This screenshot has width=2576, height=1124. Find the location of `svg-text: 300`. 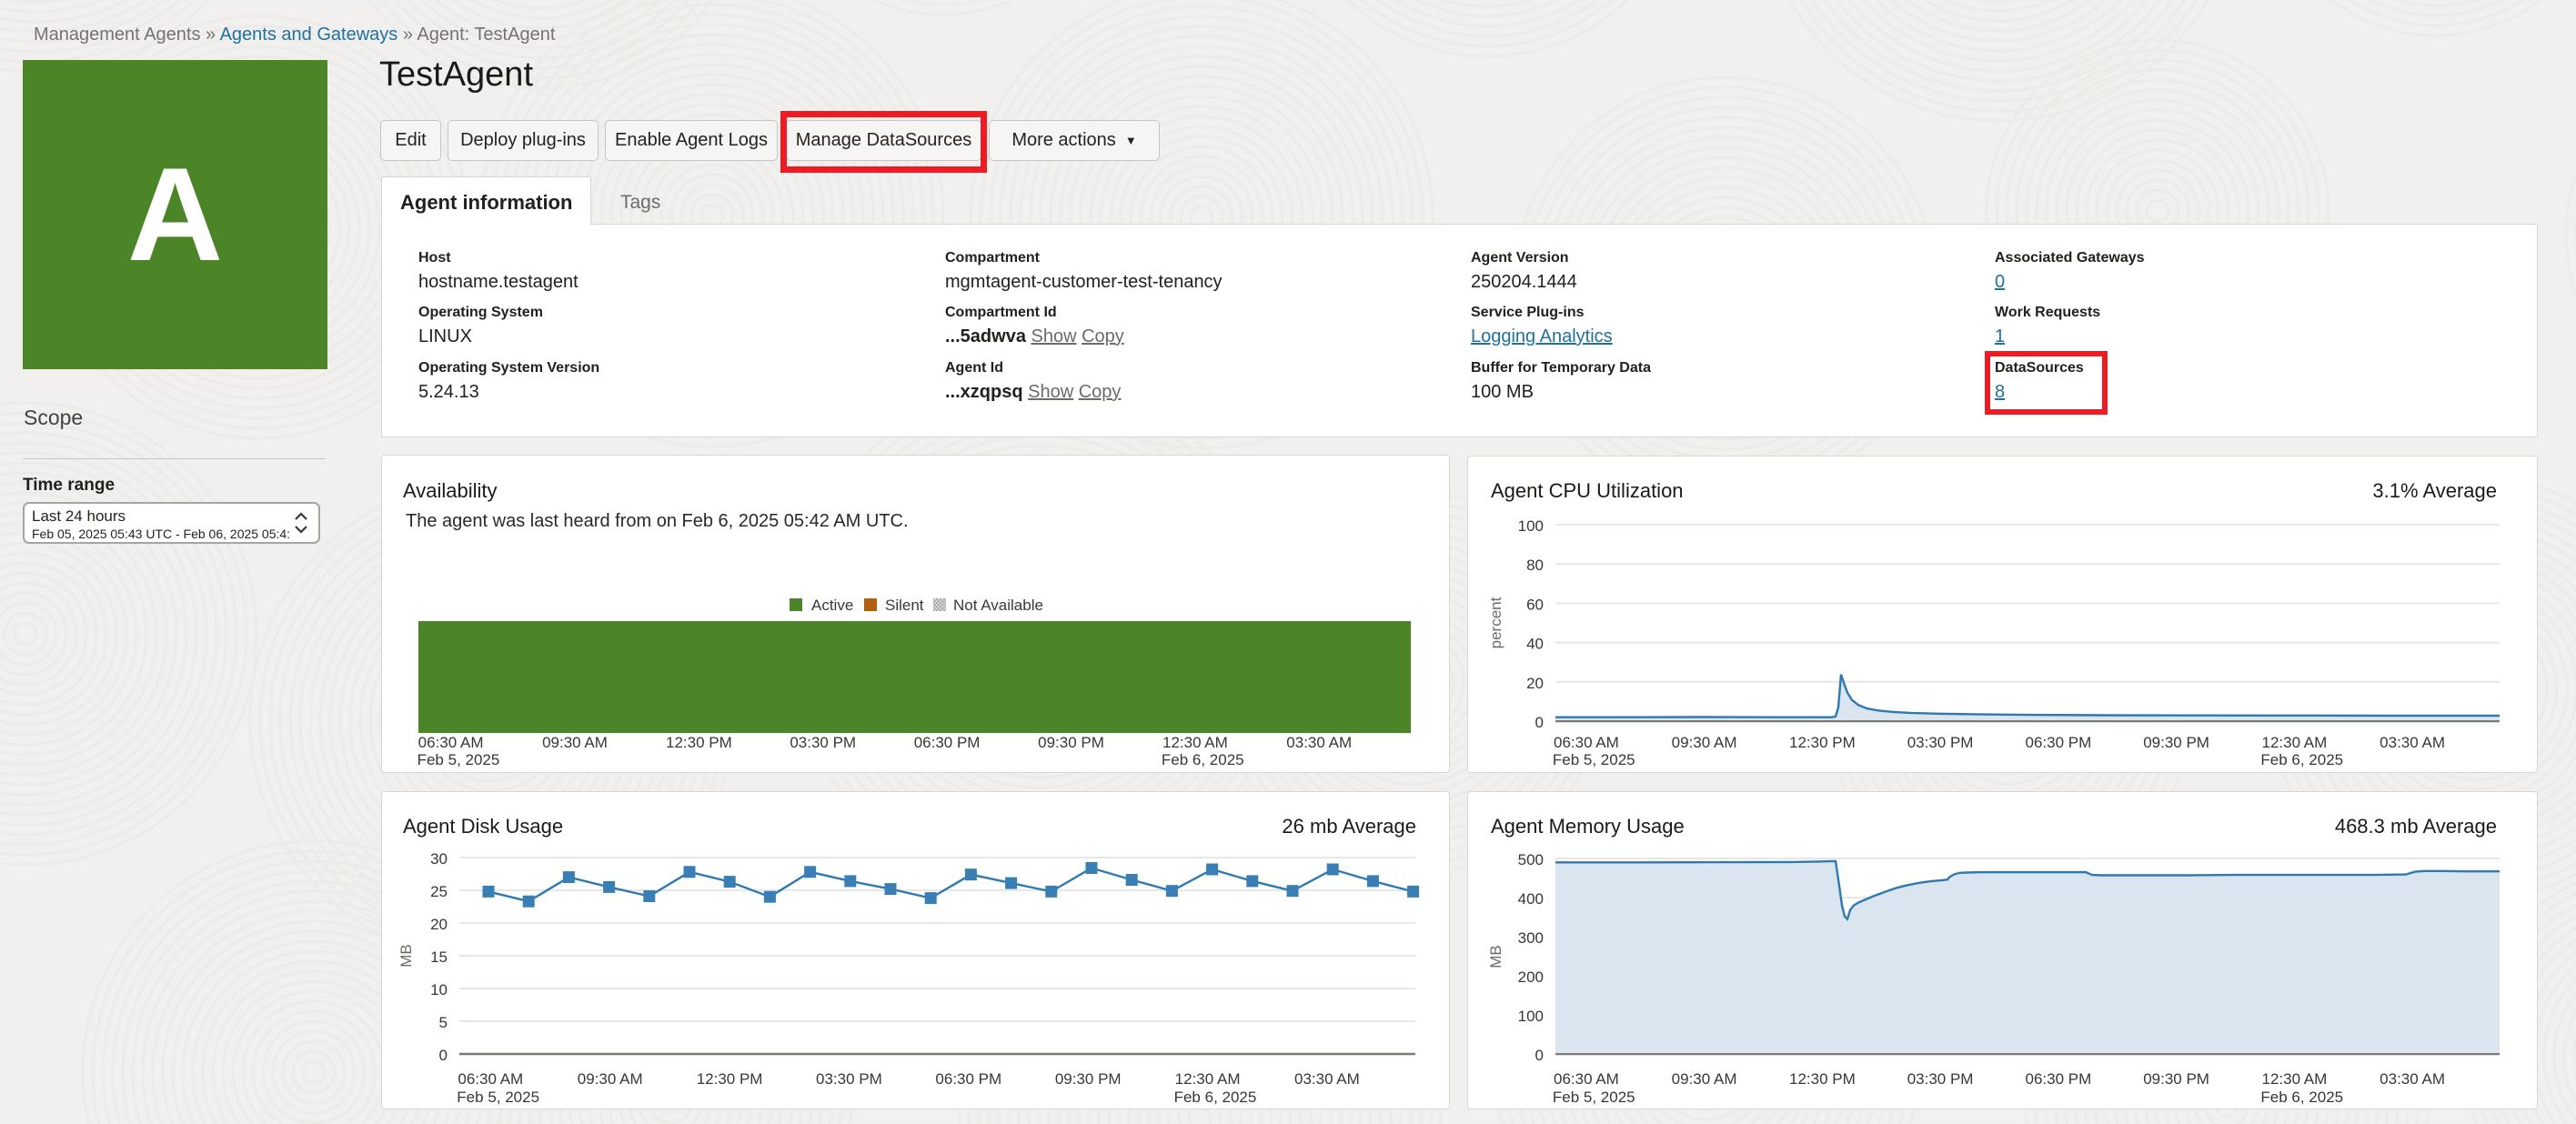

svg-text: 300 is located at coordinates (1531, 938).